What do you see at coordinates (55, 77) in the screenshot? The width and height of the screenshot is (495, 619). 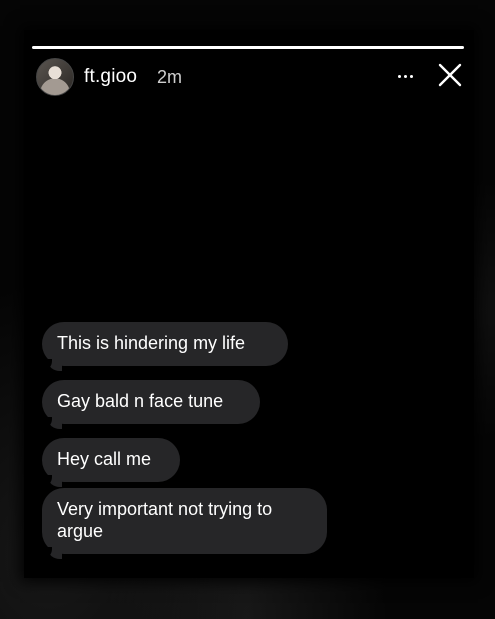 I see `avatar` at bounding box center [55, 77].